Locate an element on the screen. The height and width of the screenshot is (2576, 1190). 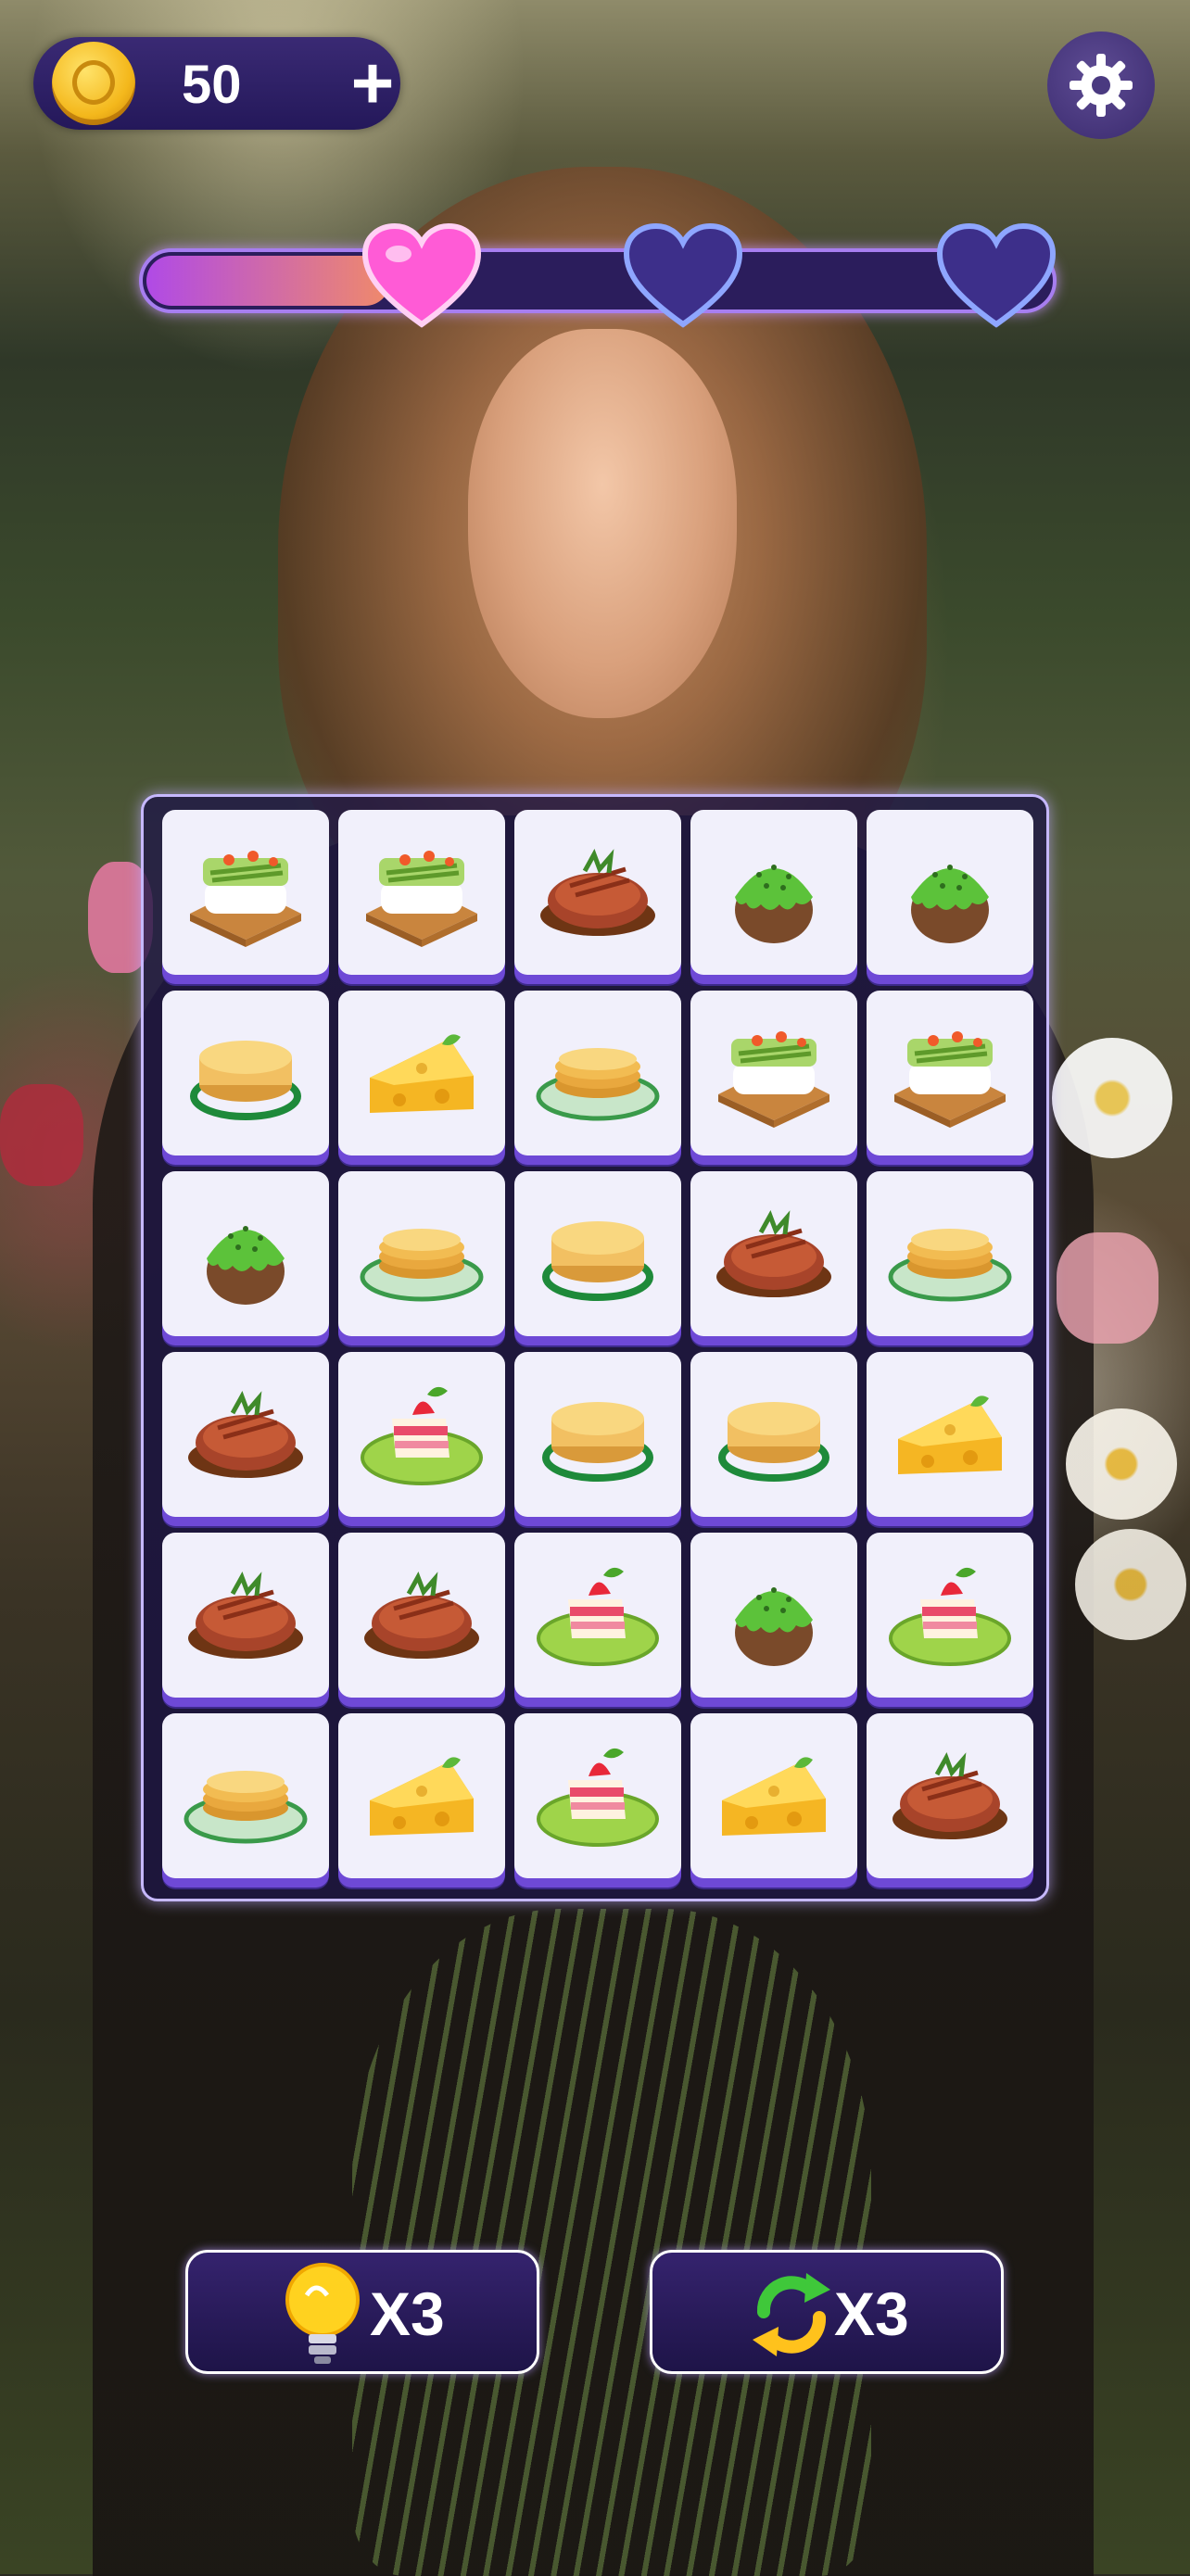
coin-count: 50 is located at coordinates (212, 85).